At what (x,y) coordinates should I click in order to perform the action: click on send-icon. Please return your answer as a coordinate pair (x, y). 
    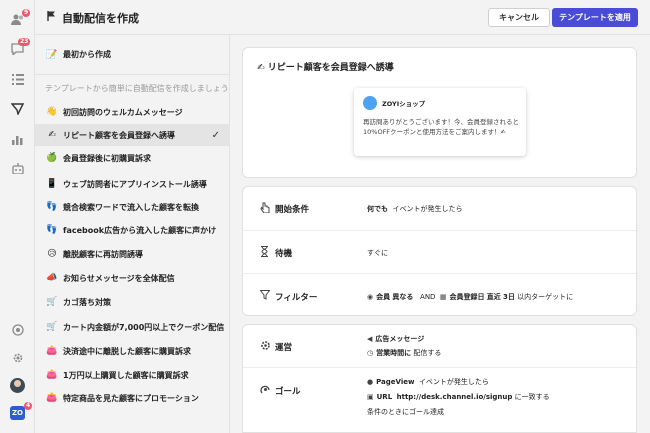
    Looking at the image, I should click on (17, 108).